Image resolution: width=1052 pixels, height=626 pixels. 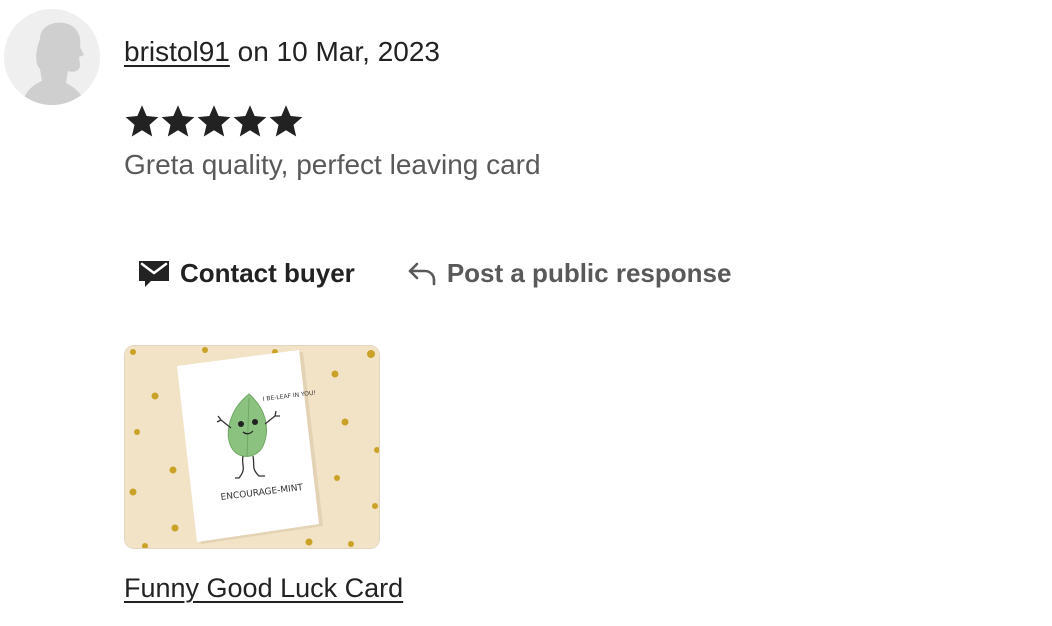 I want to click on review-actions: Contact buyer Post a public response, so click(x=434, y=273).